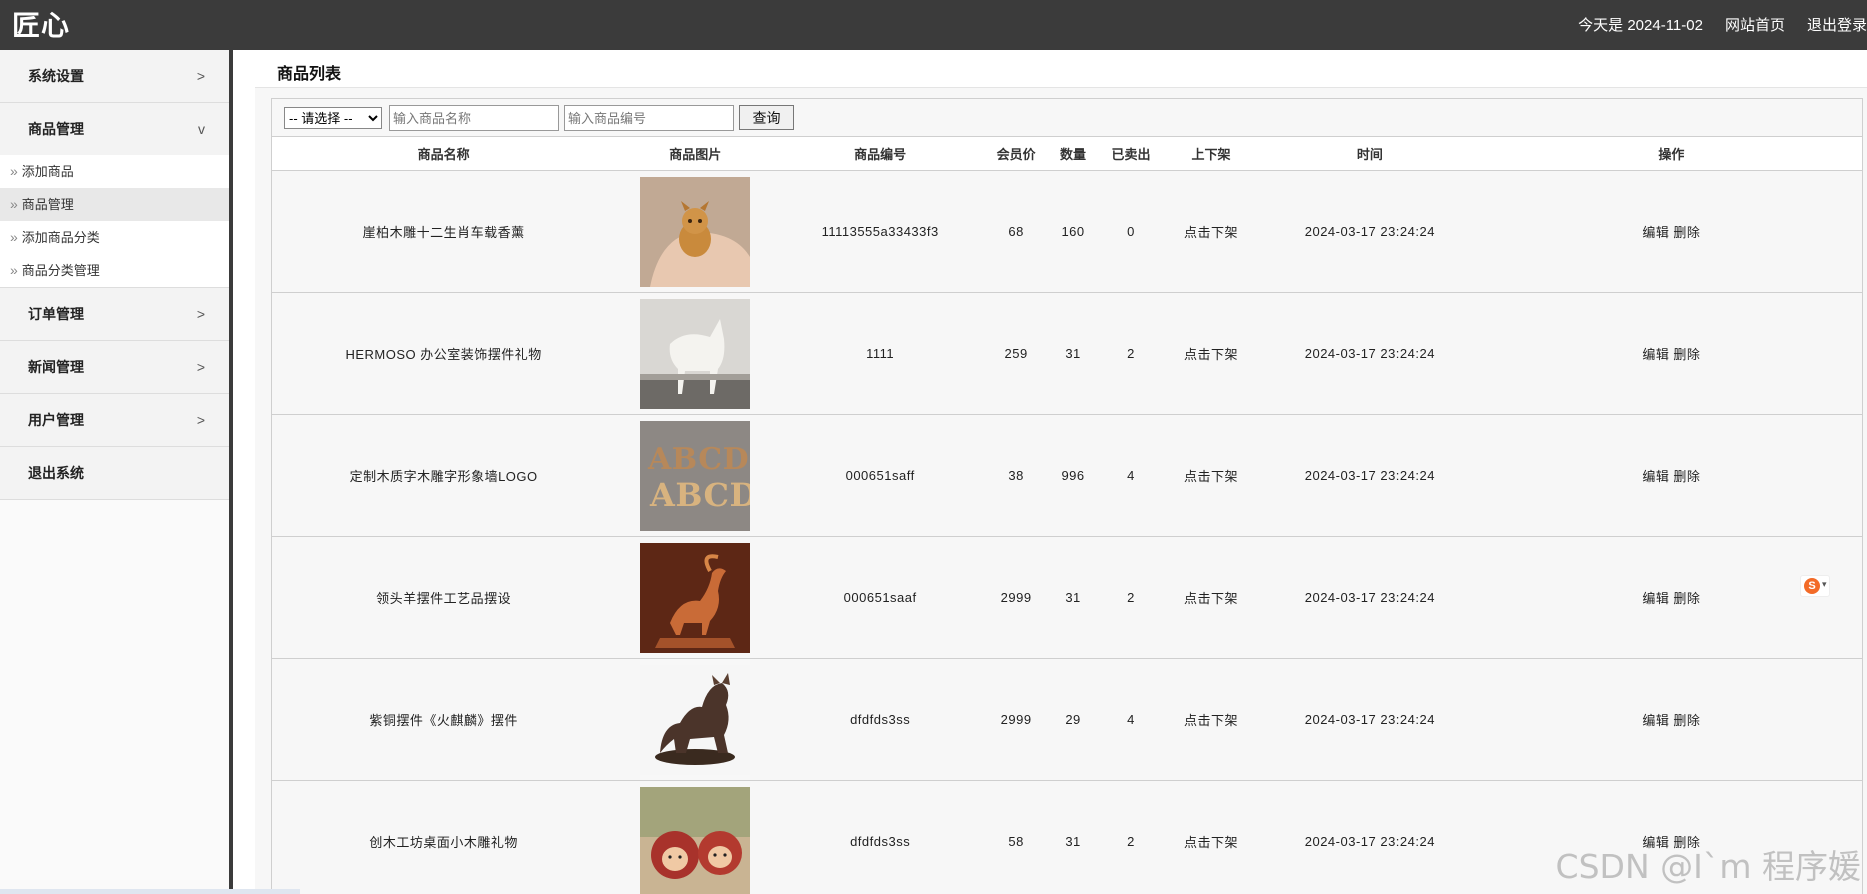 This screenshot has width=1867, height=894. What do you see at coordinates (443, 837) in the screenshot?
I see `product-name: 创木工坊桌面小木雕礼物` at bounding box center [443, 837].